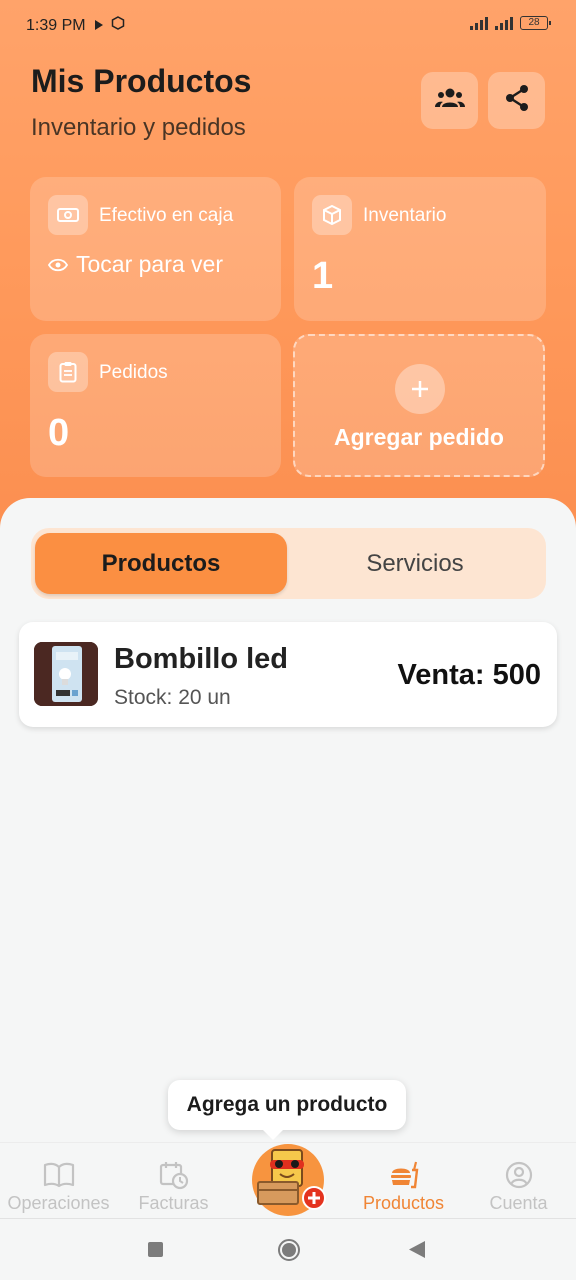  Describe the element at coordinates (289, 1180) in the screenshot. I see `add-product-button` at that location.